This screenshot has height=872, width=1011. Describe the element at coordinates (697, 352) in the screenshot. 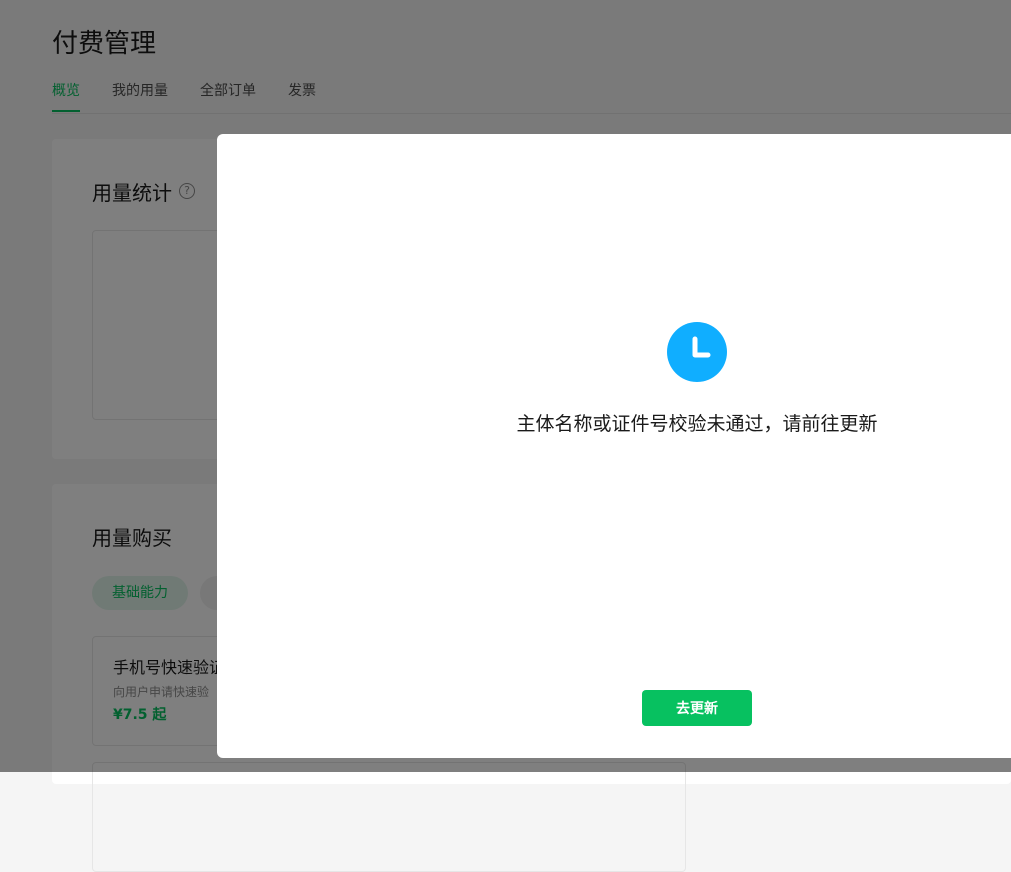

I see `clock-icon` at that location.